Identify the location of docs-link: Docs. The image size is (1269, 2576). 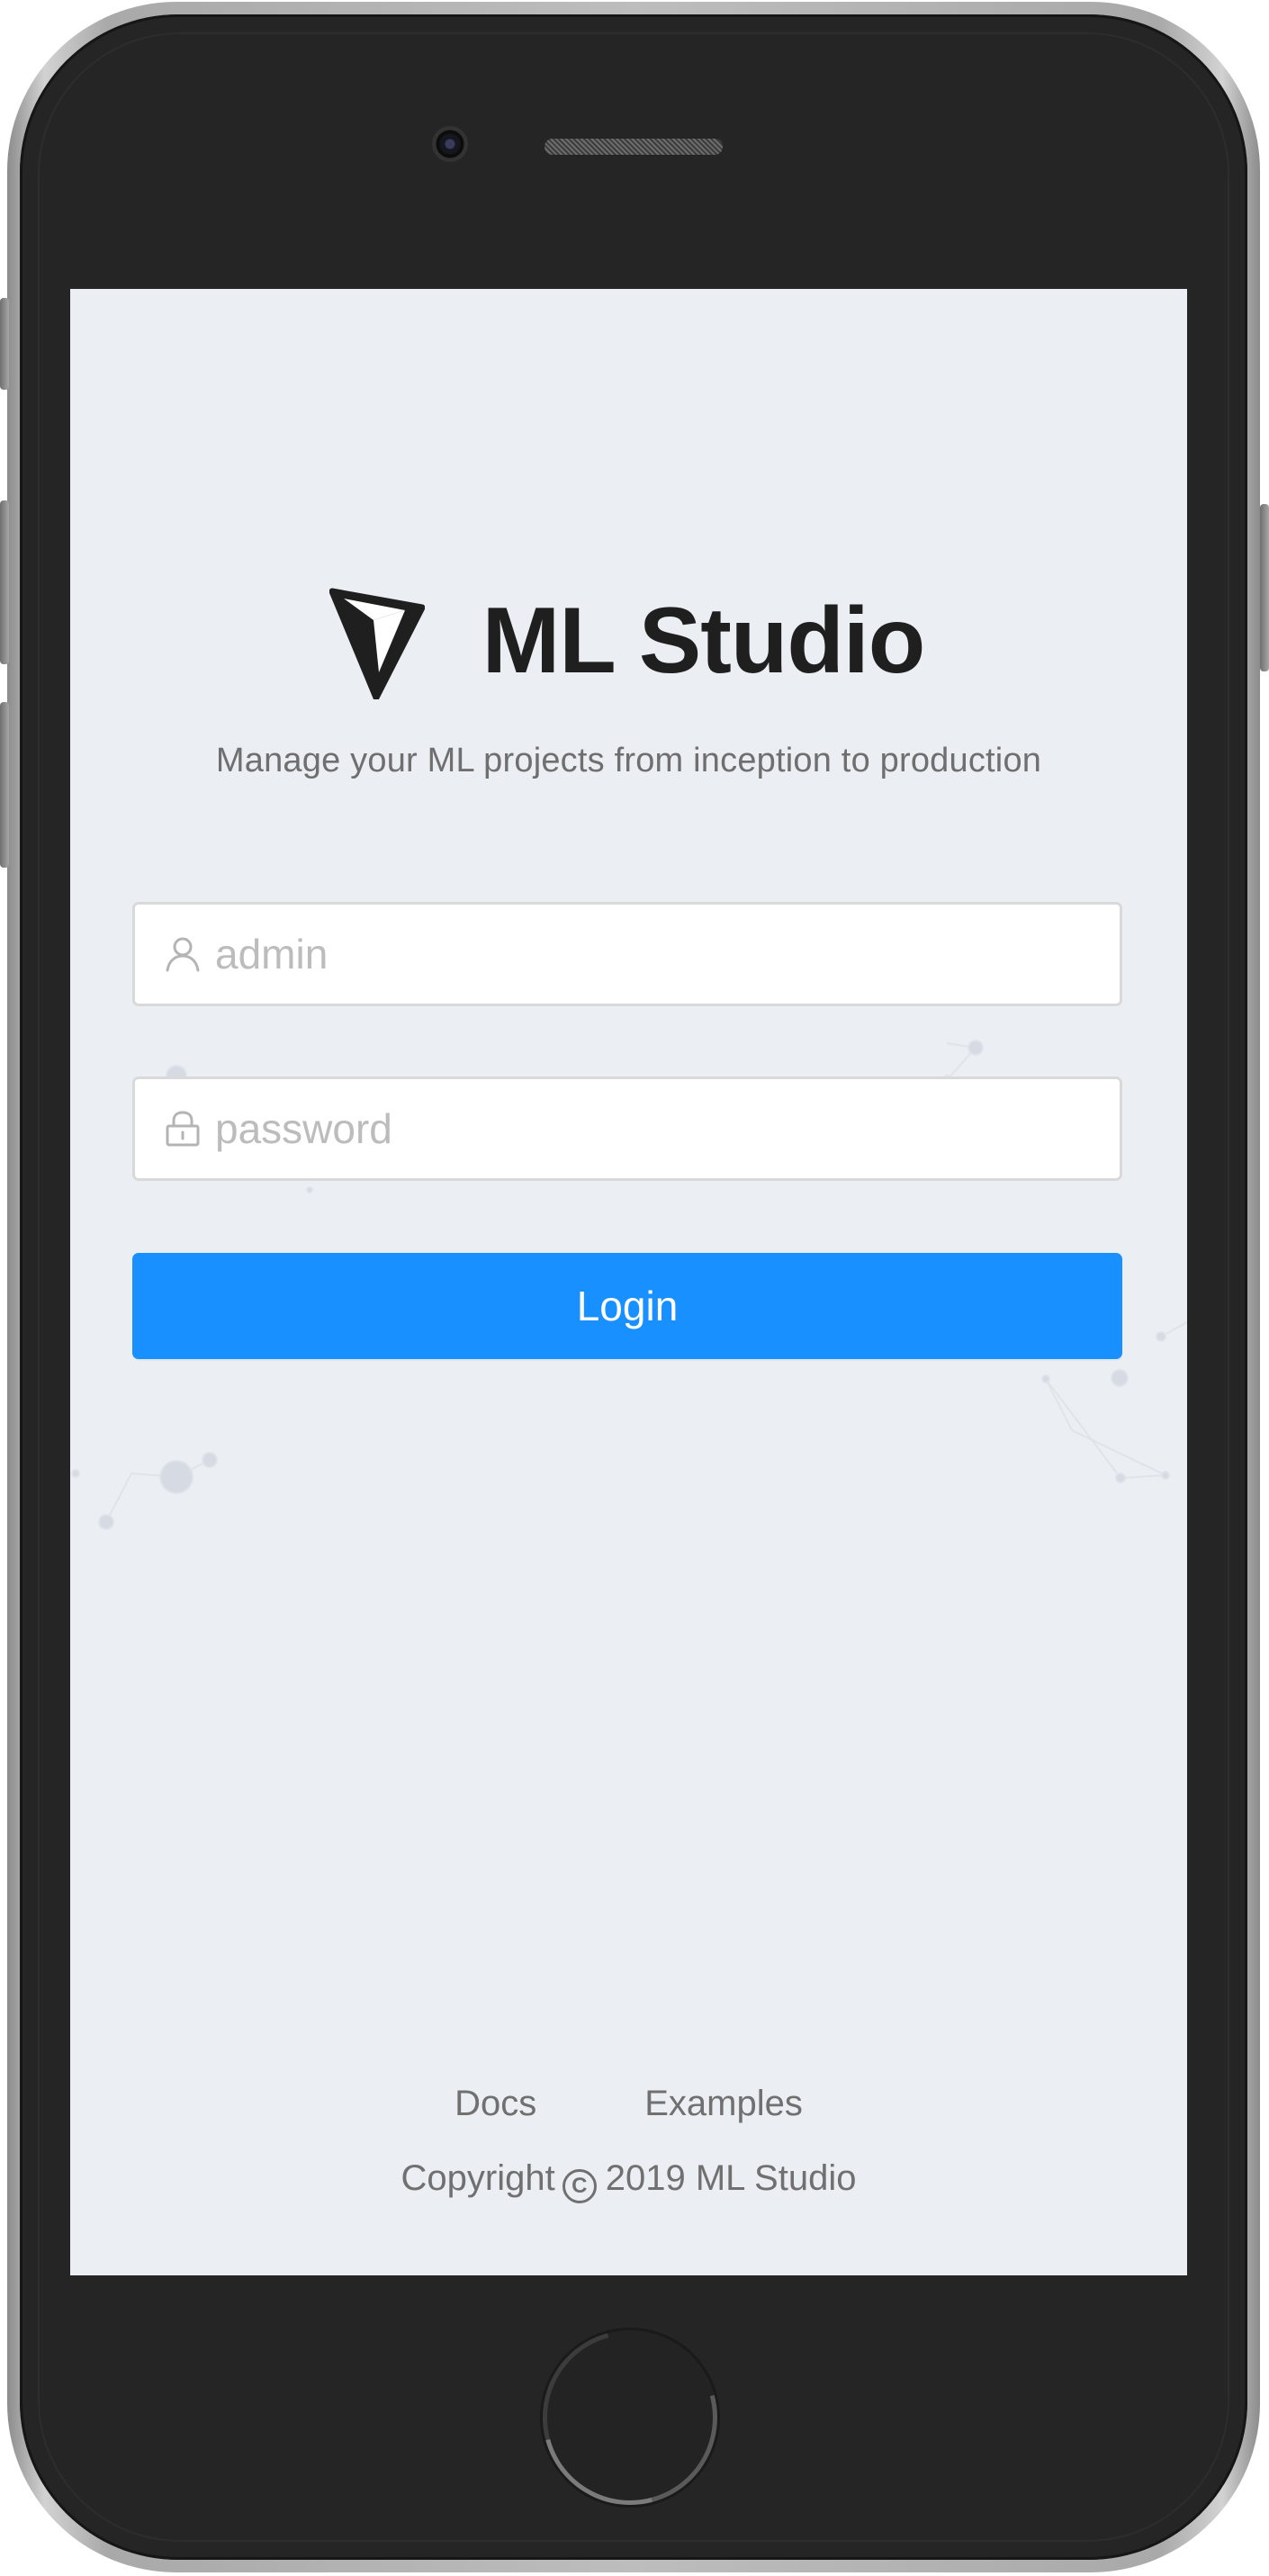
(495, 2104).